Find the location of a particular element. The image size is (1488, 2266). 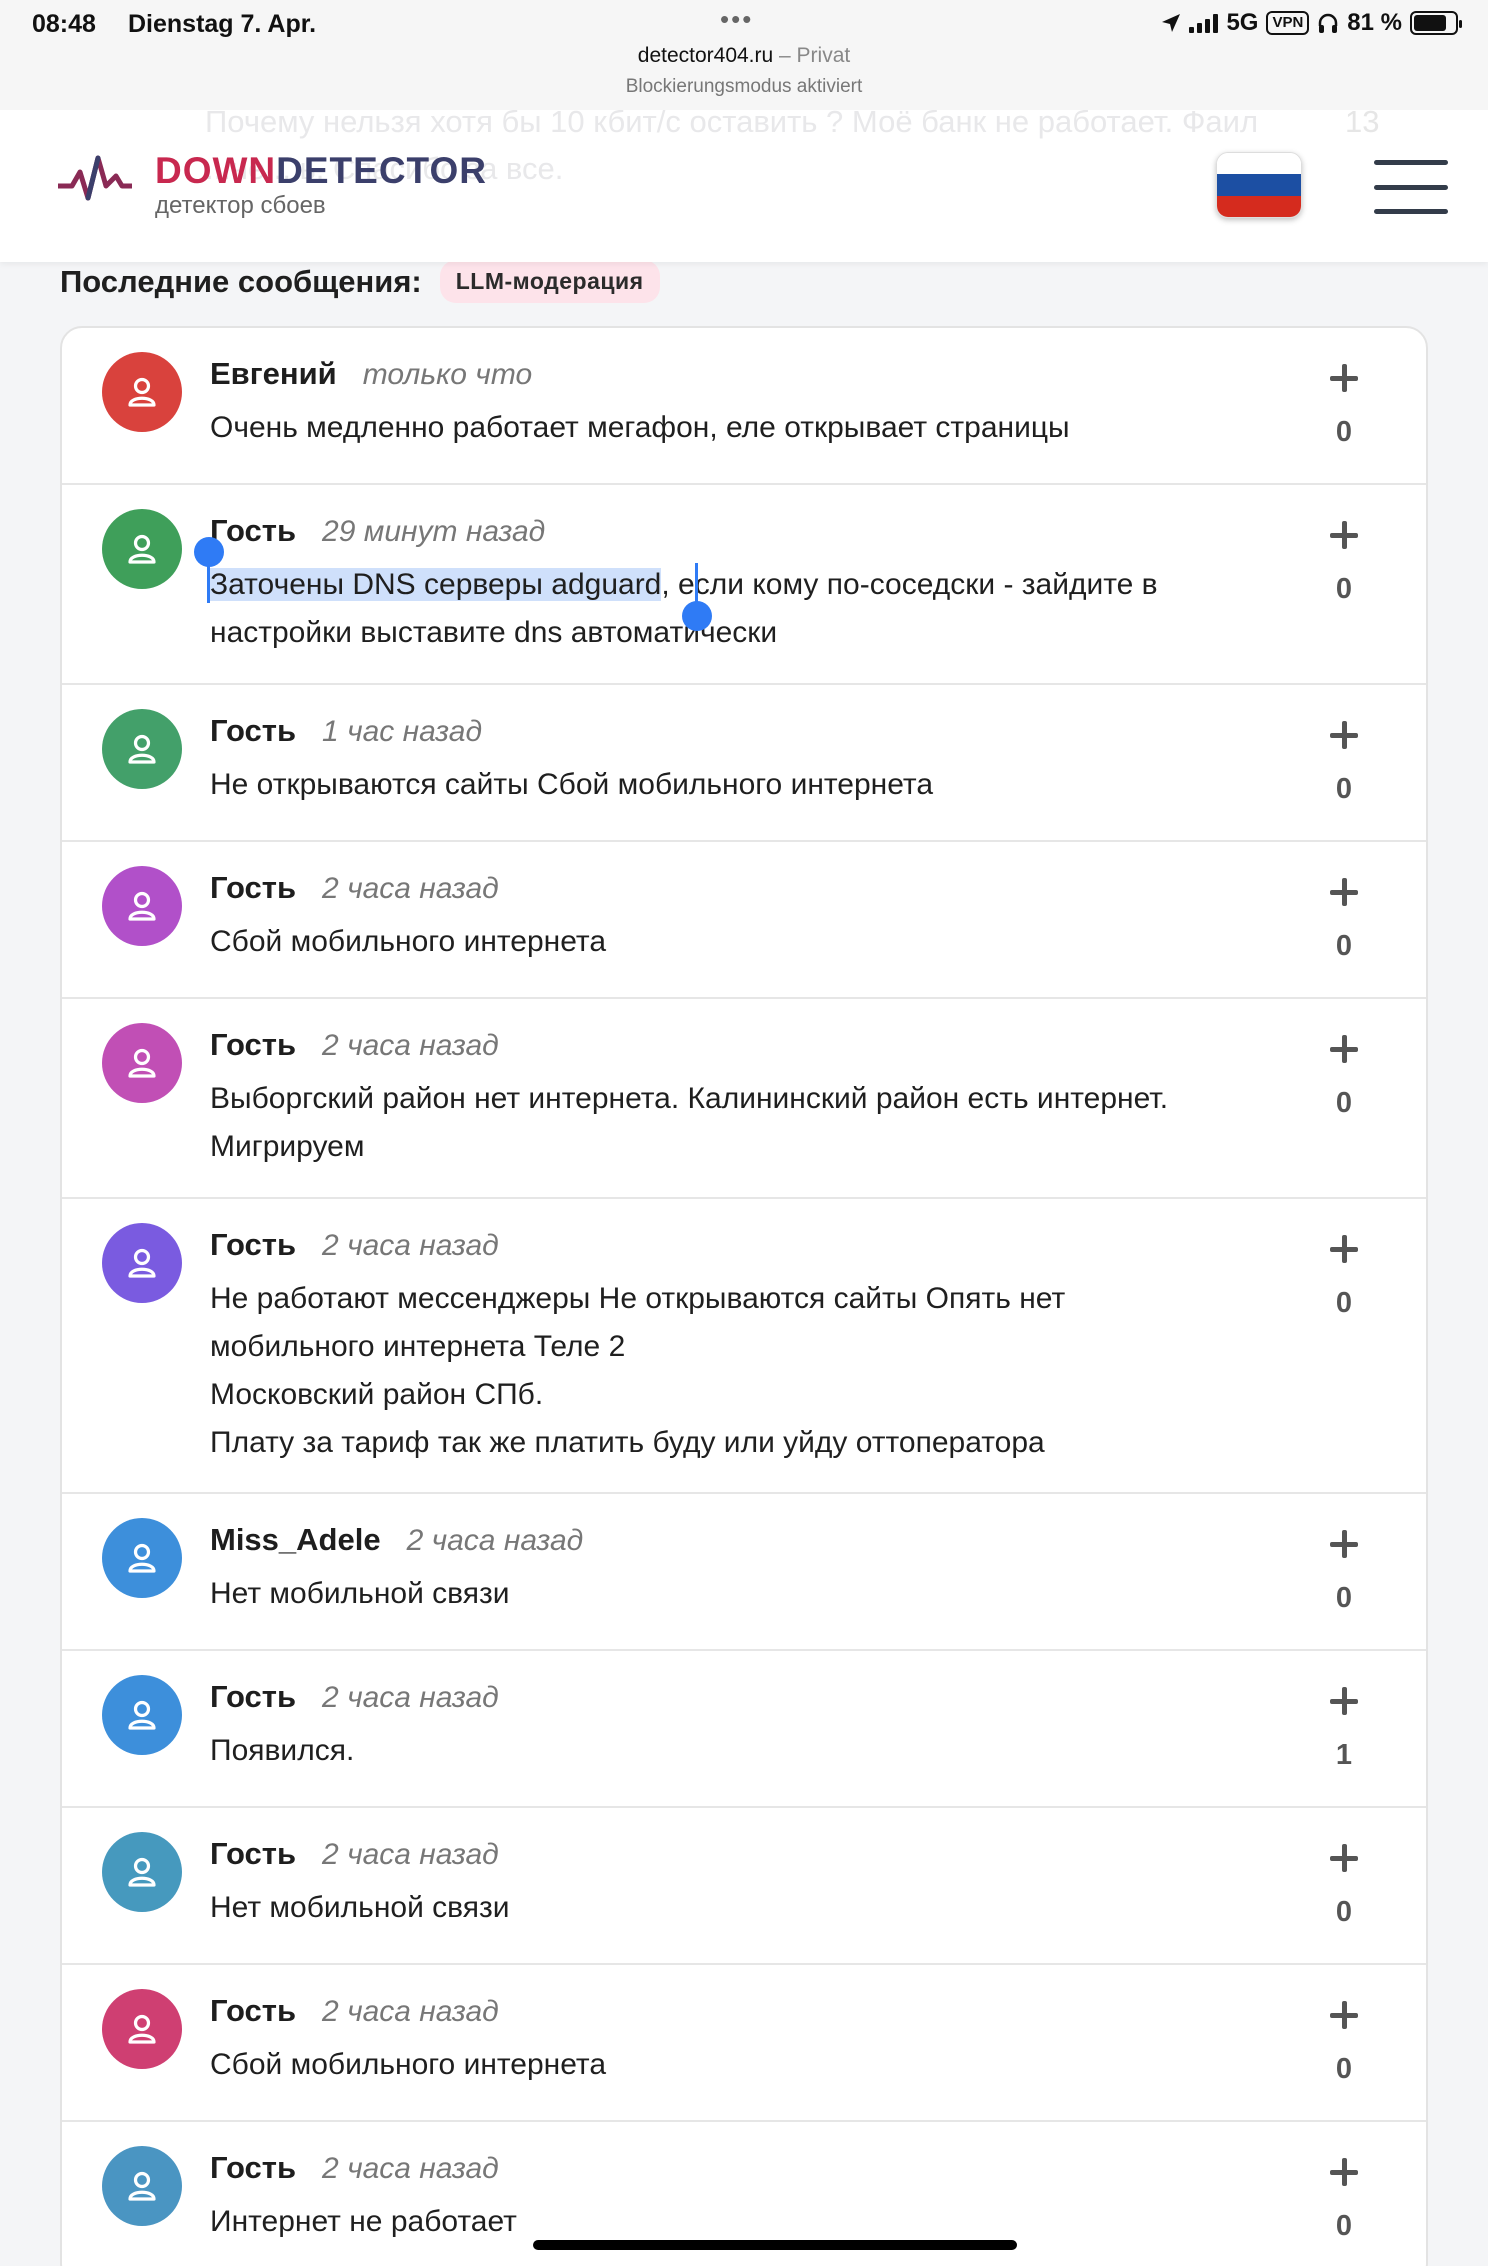

site-logo: DOWNDETECTOR is located at coordinates (321, 171).